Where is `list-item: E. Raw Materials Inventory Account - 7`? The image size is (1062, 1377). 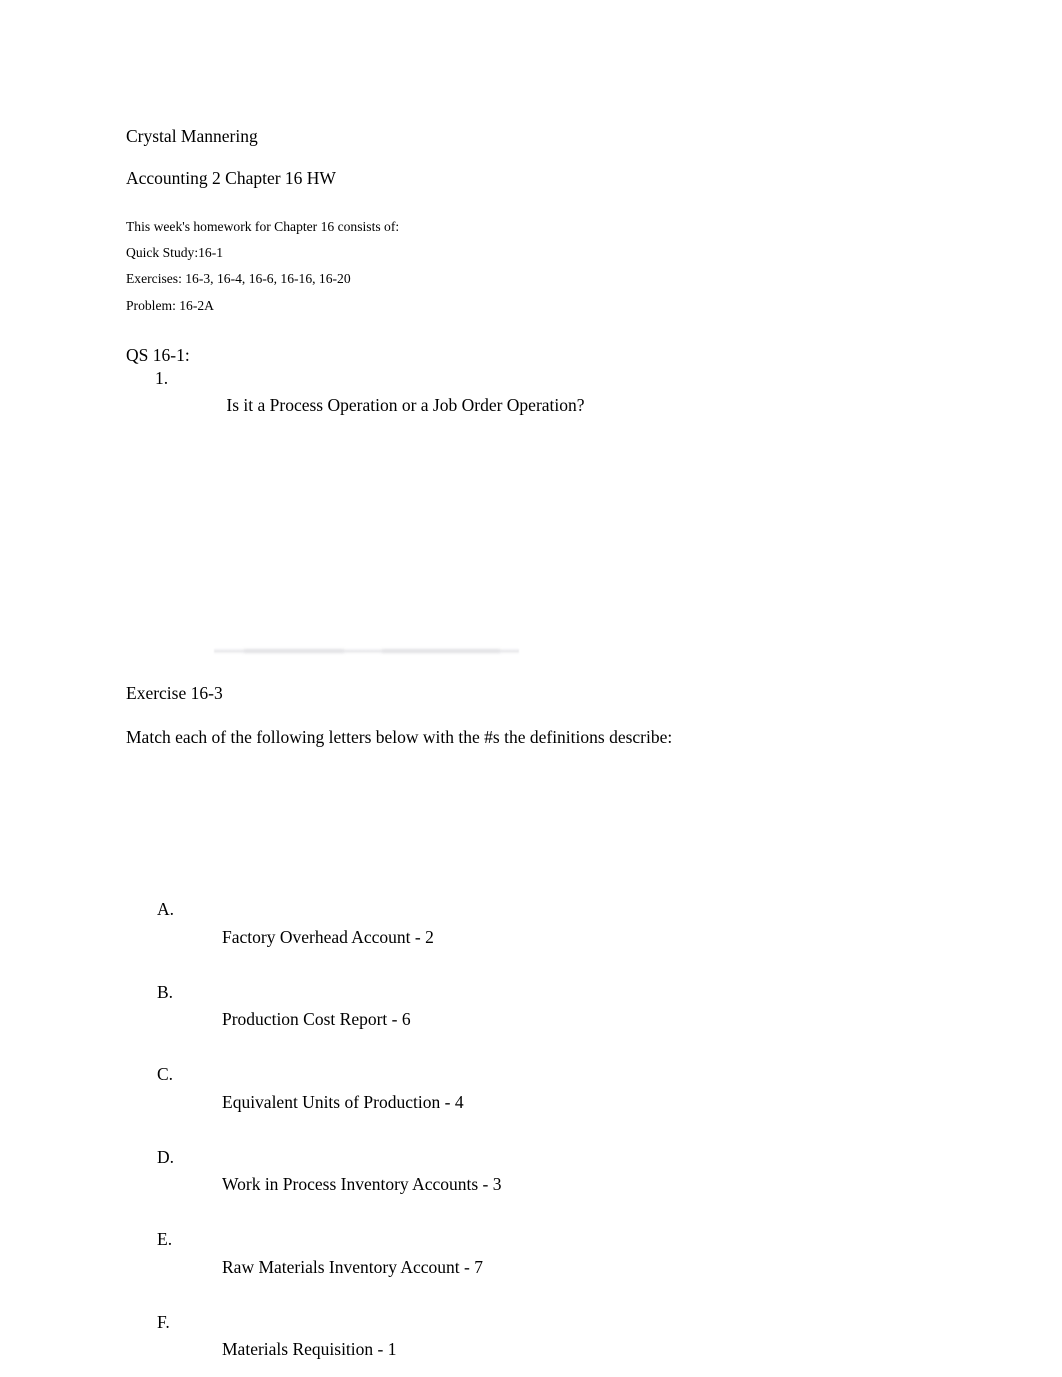 list-item: E. Raw Materials Inventory Account - 7 is located at coordinates (536, 1267).